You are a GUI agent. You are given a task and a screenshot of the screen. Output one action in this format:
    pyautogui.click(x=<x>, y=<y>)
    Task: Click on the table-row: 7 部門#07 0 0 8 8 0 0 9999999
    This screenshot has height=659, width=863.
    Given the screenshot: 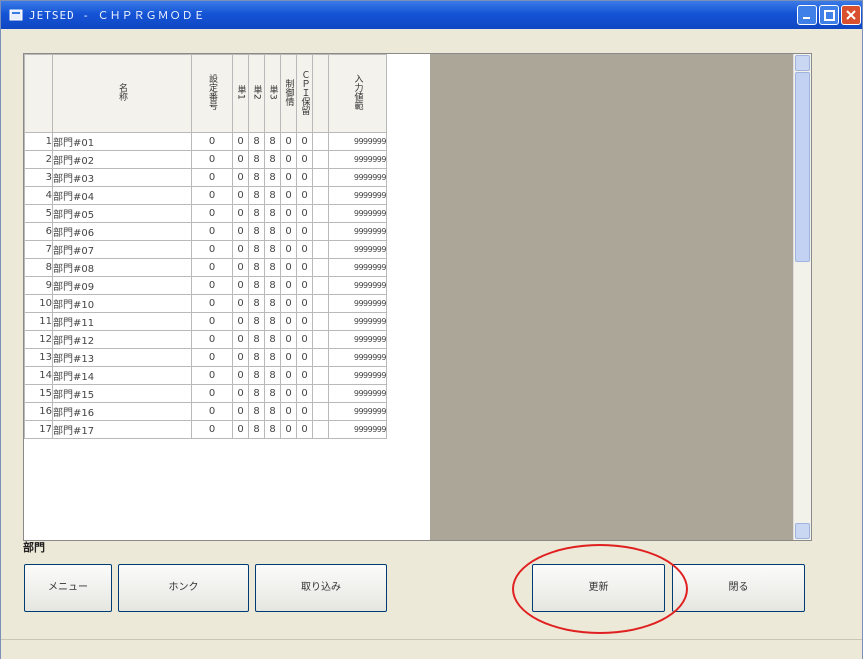 What is the action you would take?
    pyautogui.click(x=205, y=249)
    